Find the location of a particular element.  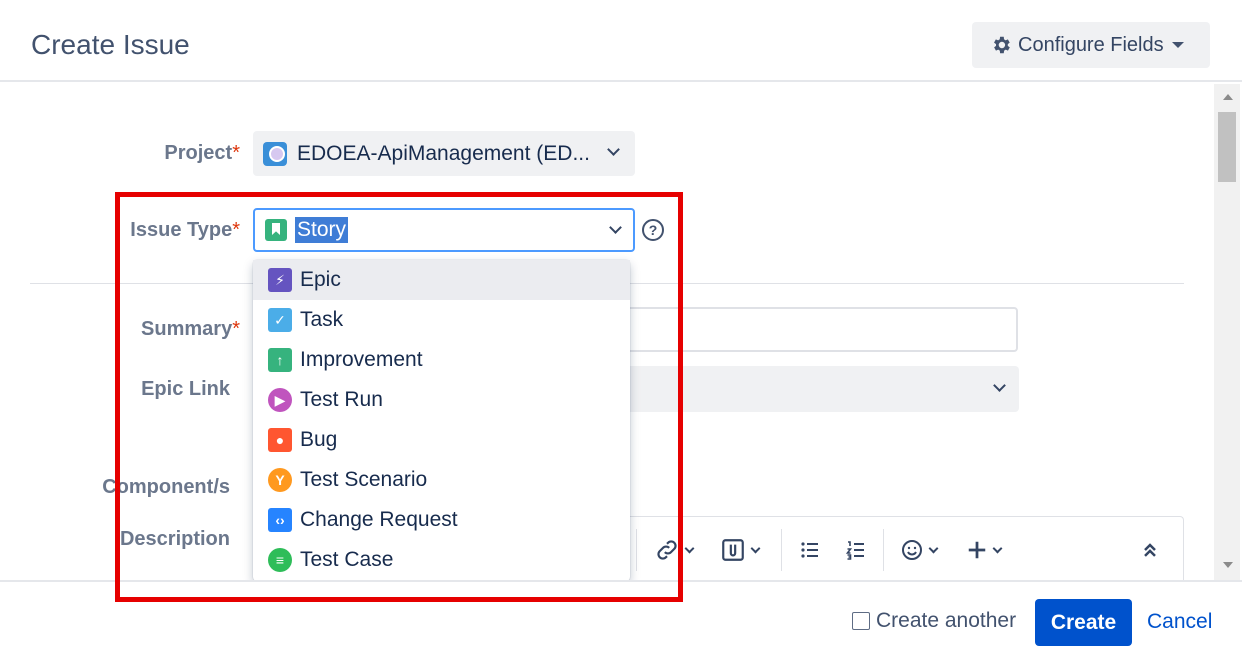

double-chevron-up-icon is located at coordinates (1150, 550).